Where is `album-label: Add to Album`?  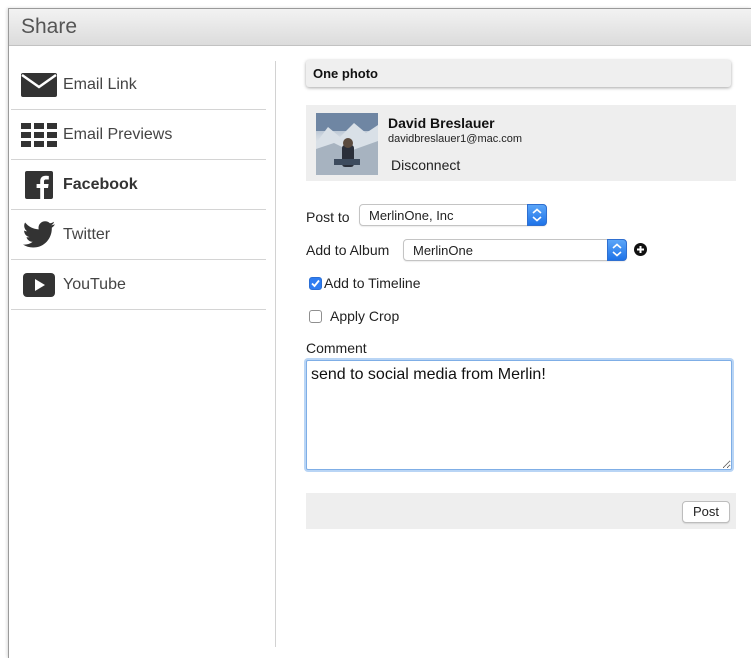 album-label: Add to Album is located at coordinates (348, 250).